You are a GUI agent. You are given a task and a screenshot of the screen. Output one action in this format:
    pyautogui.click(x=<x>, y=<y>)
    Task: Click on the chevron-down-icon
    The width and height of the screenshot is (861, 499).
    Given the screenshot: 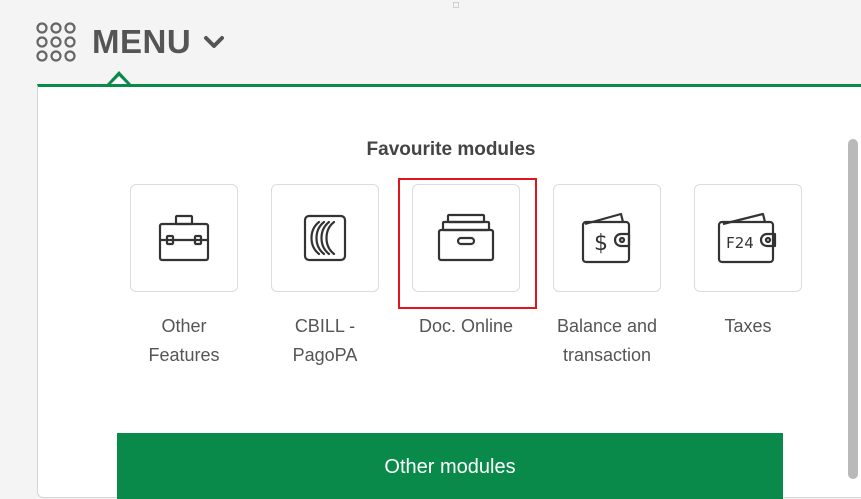 What is the action you would take?
    pyautogui.click(x=214, y=42)
    